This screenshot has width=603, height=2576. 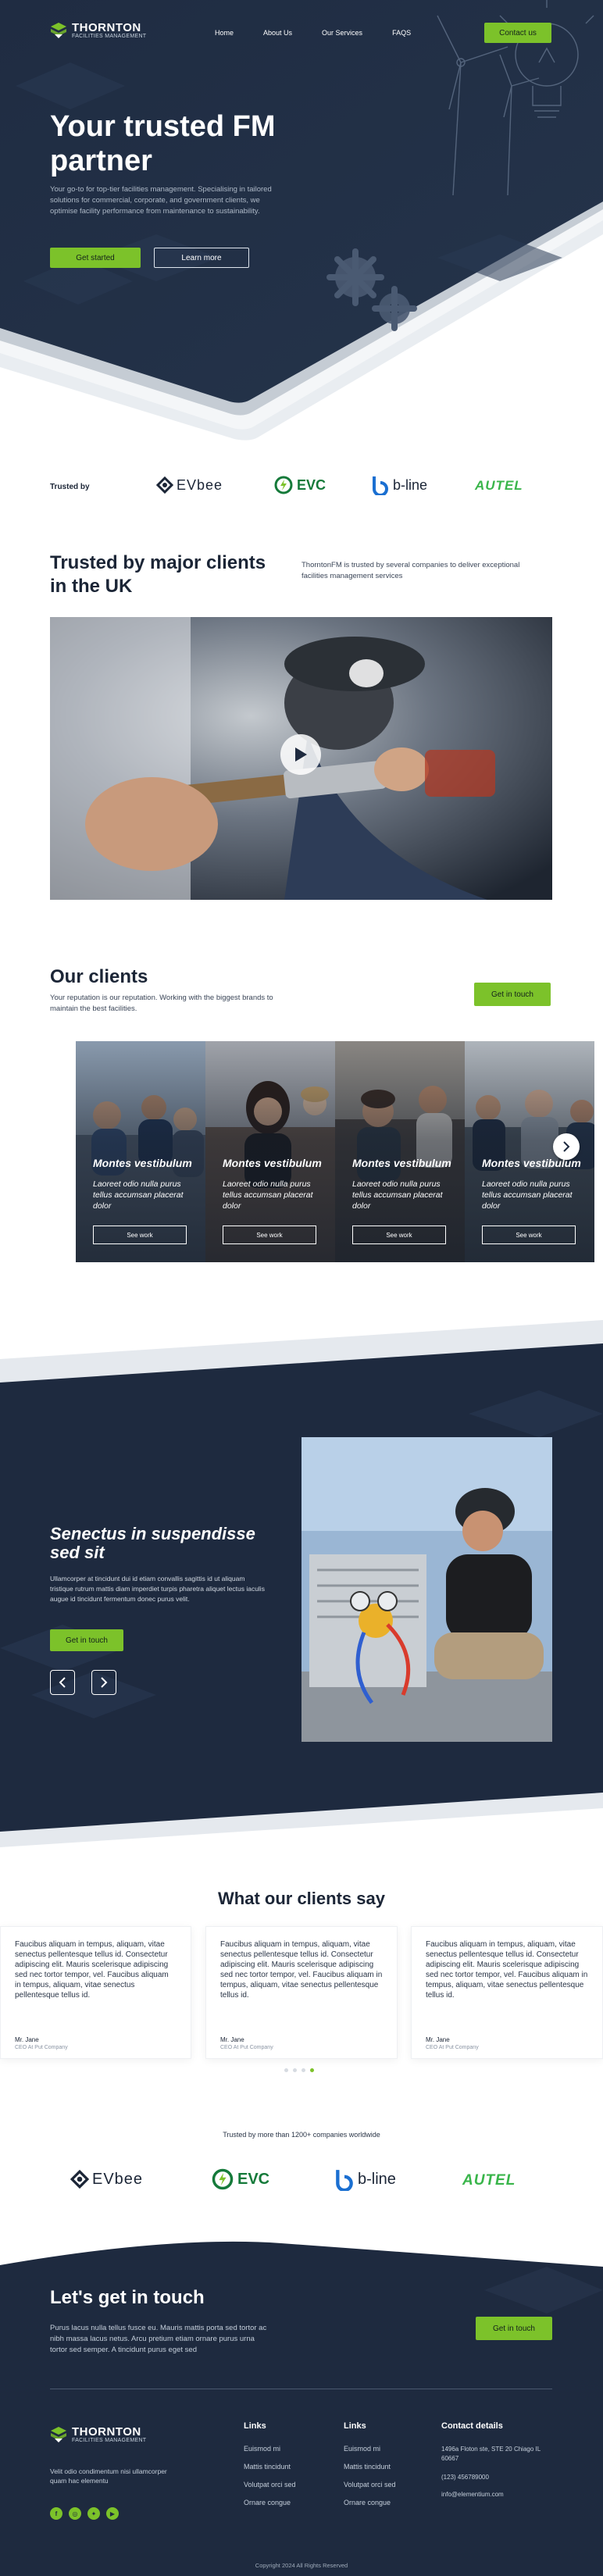 I want to click on carousel-next-button, so click(x=566, y=1146).